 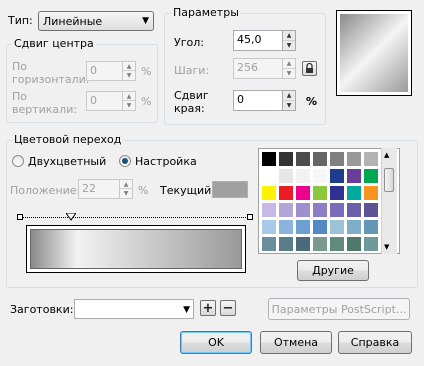 I want to click on angle-spinner: ▲ ▼, so click(x=289, y=40).